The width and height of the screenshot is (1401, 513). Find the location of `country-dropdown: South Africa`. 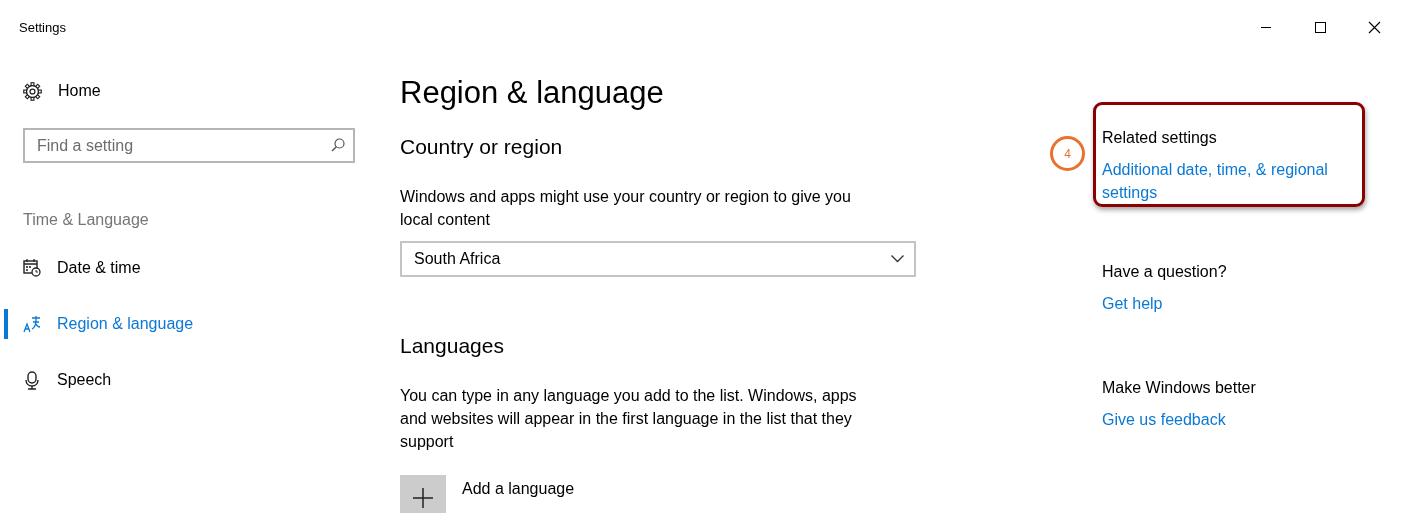

country-dropdown: South Africa is located at coordinates (658, 259).